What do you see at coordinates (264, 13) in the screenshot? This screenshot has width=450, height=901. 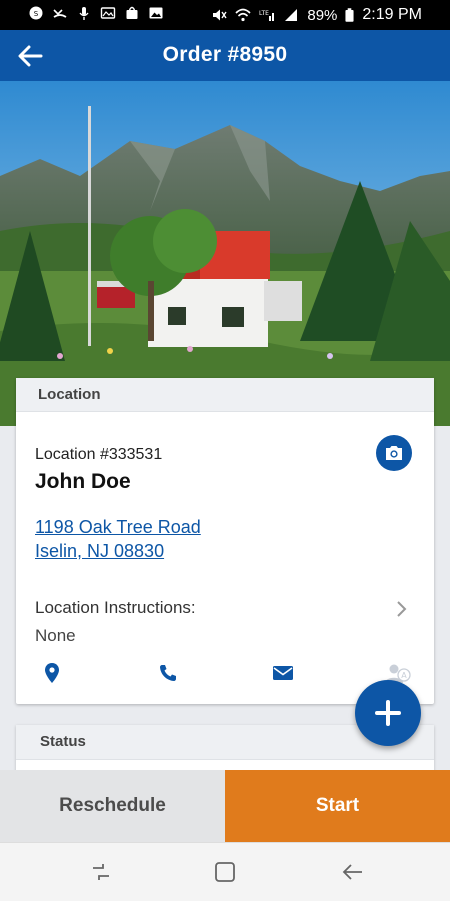 I see `svg-text: LTE` at bounding box center [264, 13].